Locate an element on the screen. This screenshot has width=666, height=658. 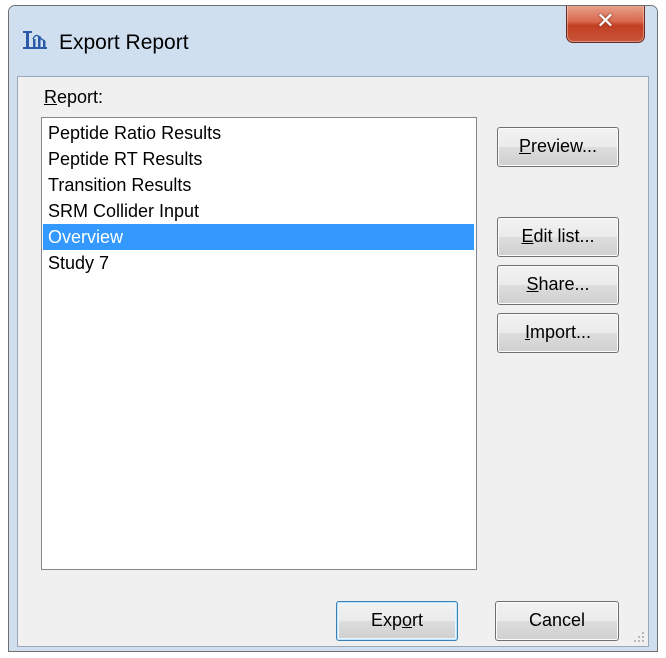
title-bar: Export Report ✕ is located at coordinates (333, 41).